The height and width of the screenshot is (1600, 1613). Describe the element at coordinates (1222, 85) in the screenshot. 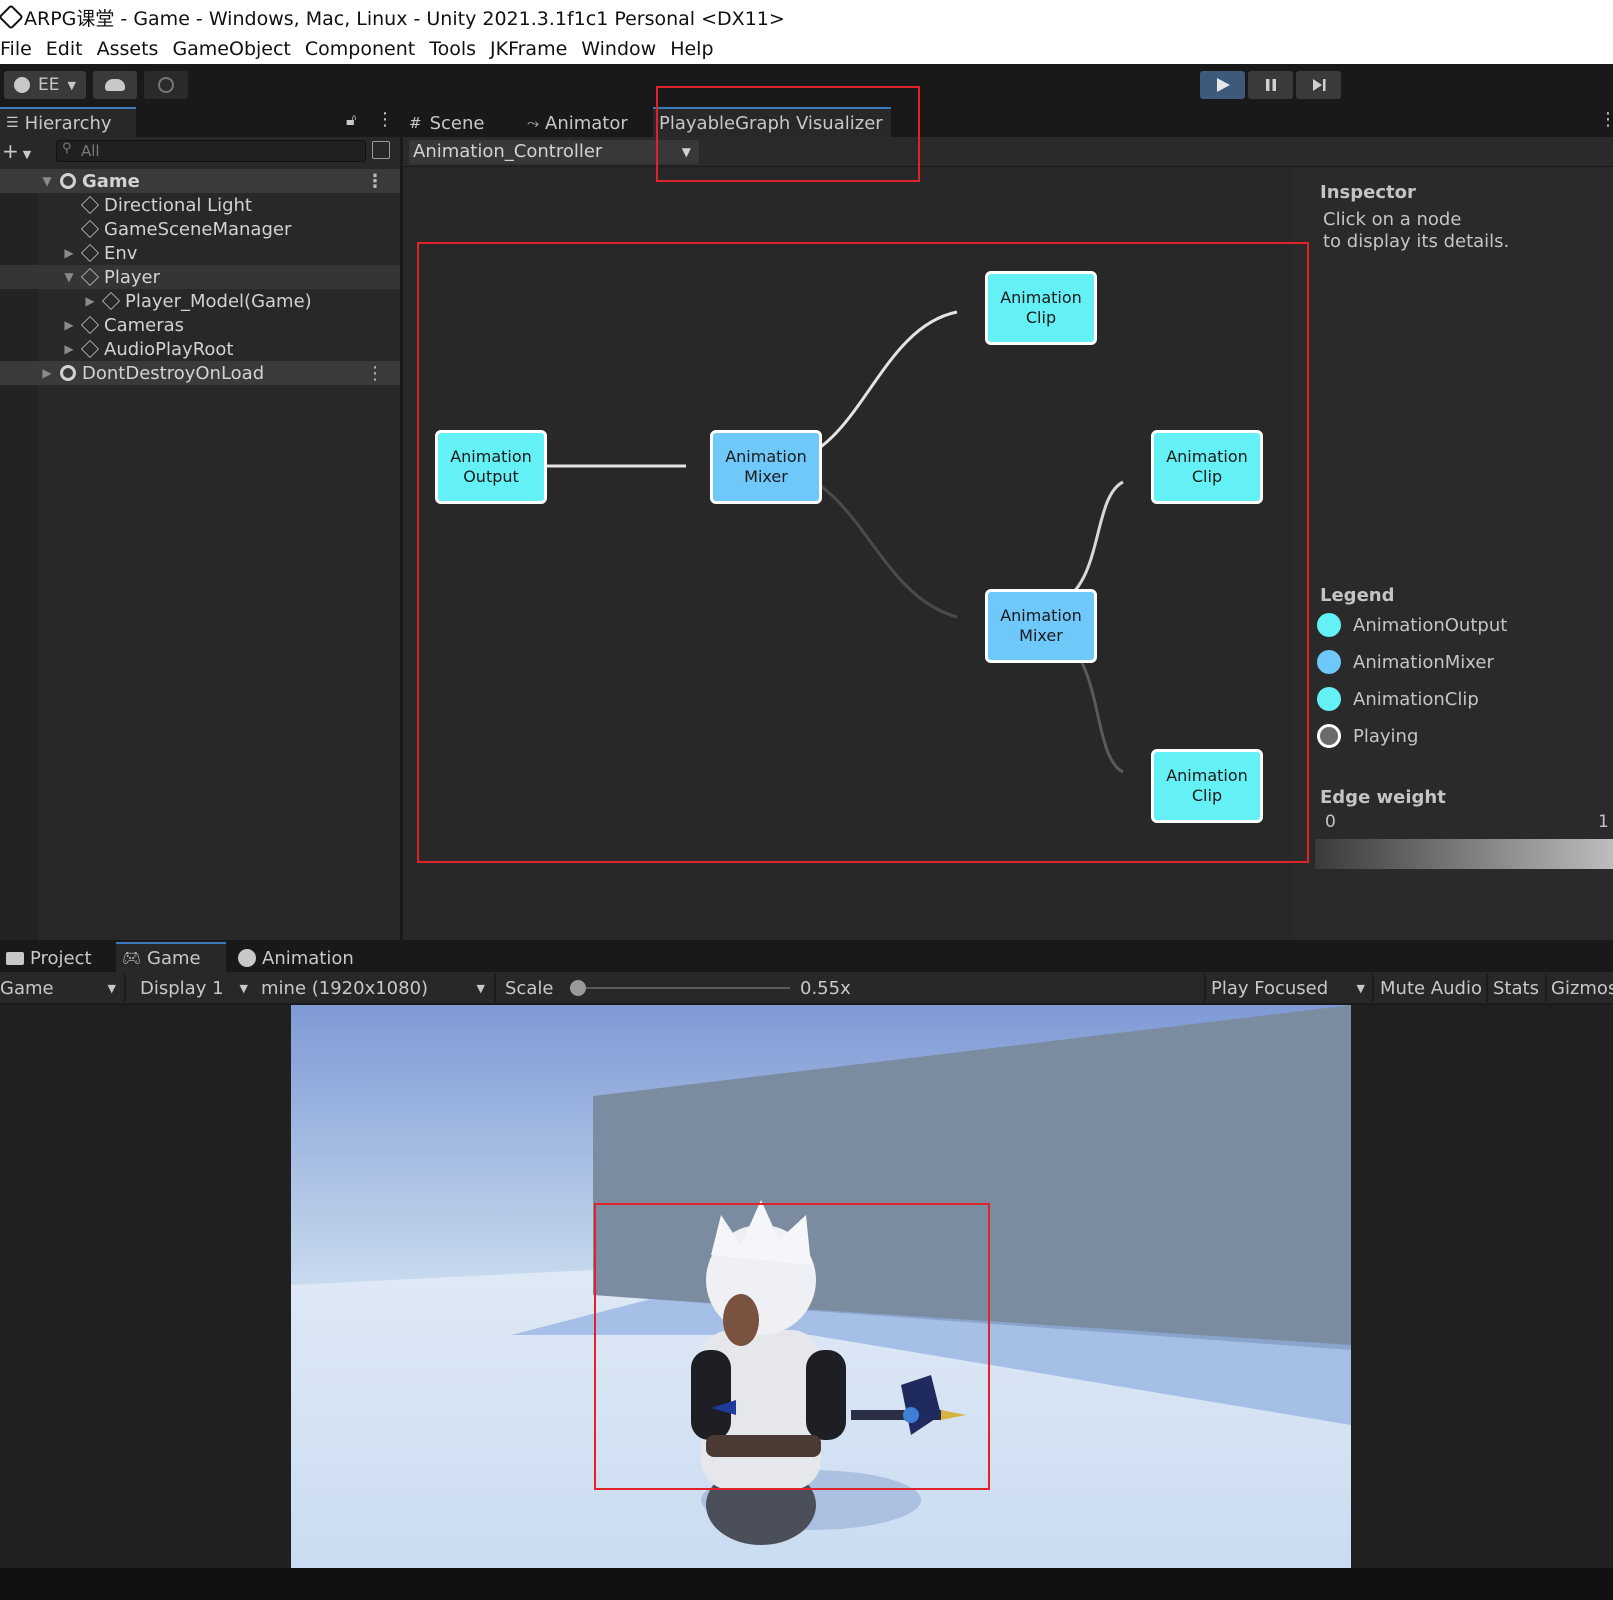

I see `play-button` at that location.